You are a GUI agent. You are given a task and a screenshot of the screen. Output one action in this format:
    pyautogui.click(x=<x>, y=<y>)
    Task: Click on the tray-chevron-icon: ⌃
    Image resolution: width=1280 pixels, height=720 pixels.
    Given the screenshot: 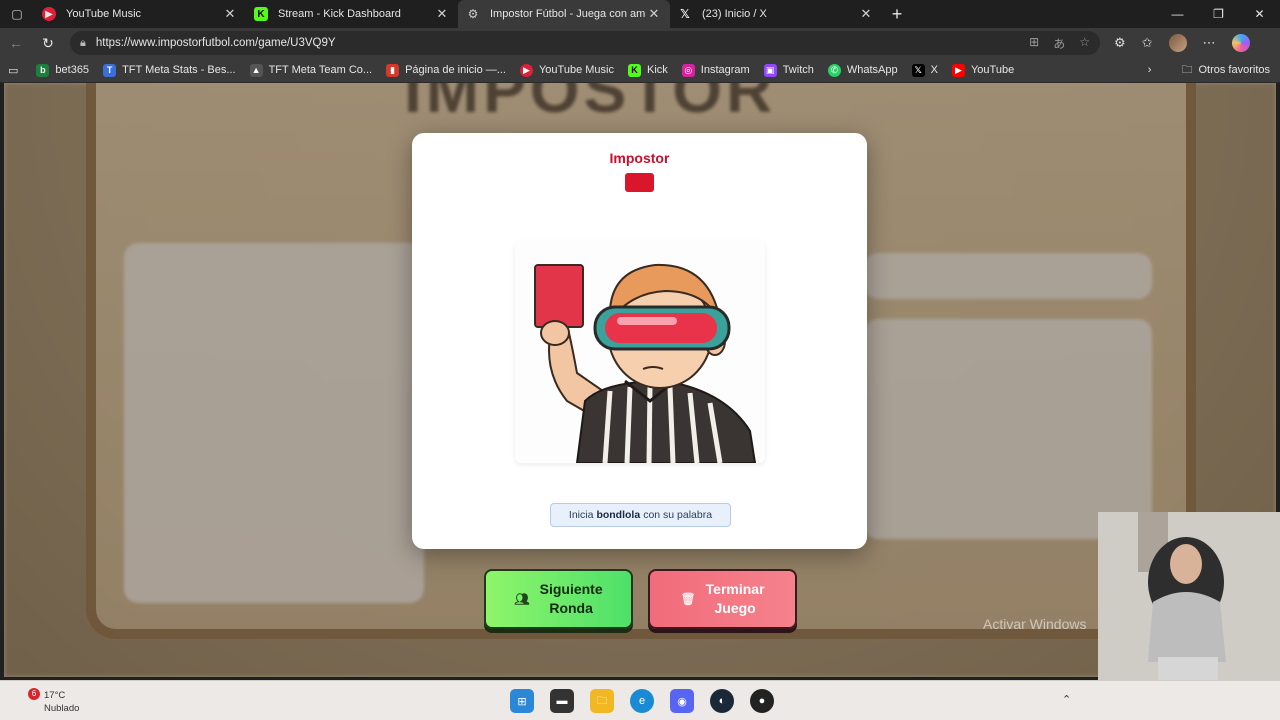 What is the action you would take?
    pyautogui.click(x=1066, y=699)
    